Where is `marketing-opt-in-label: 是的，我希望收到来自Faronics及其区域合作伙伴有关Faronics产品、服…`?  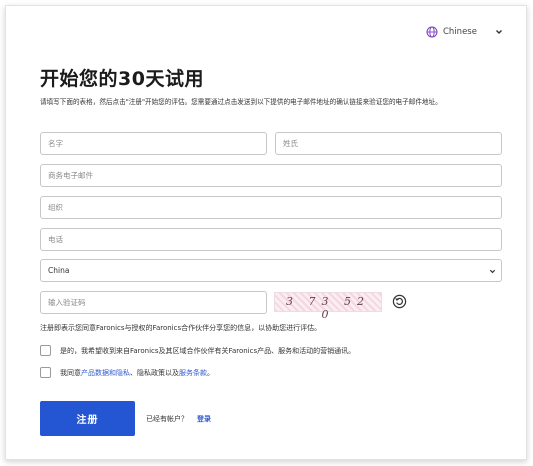 marketing-opt-in-label: 是的，我希望收到来自Faronics及其区域合作伙伴有关Faronics产品、服… is located at coordinates (208, 350).